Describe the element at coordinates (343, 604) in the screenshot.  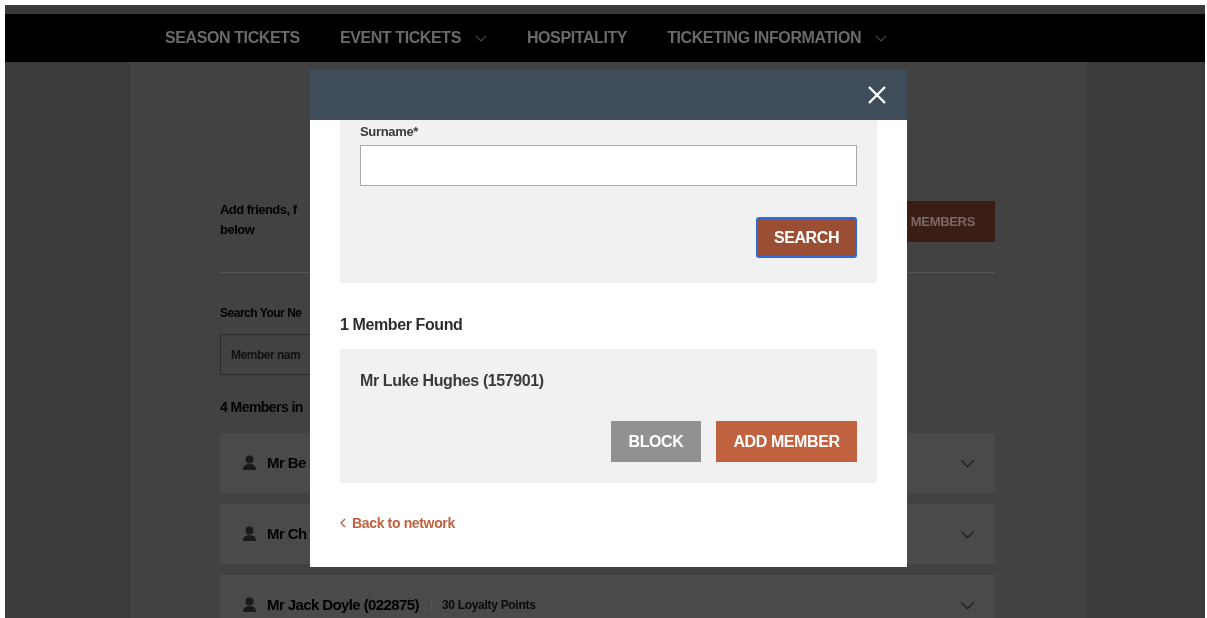
I see `member-name: Mr Jack Doyle (022875)` at that location.